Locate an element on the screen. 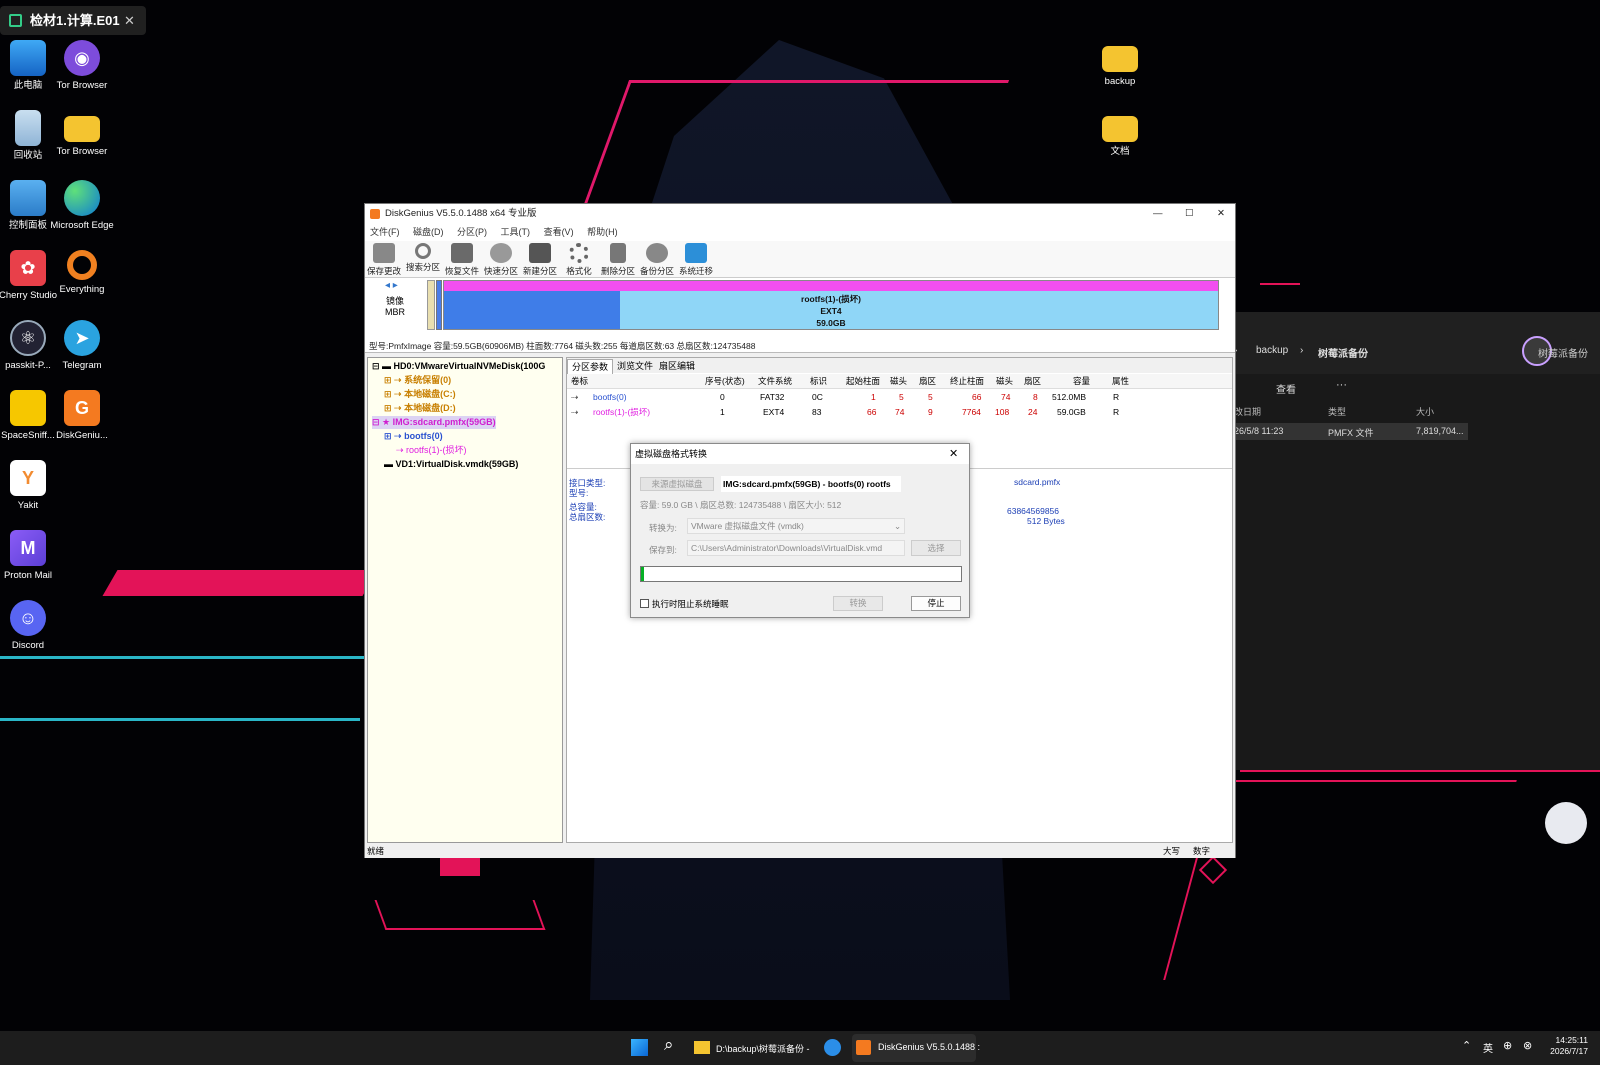 The height and width of the screenshot is (1065, 1600). desktop-icon-tor-folder: Tor Browser is located at coordinates (82, 134).